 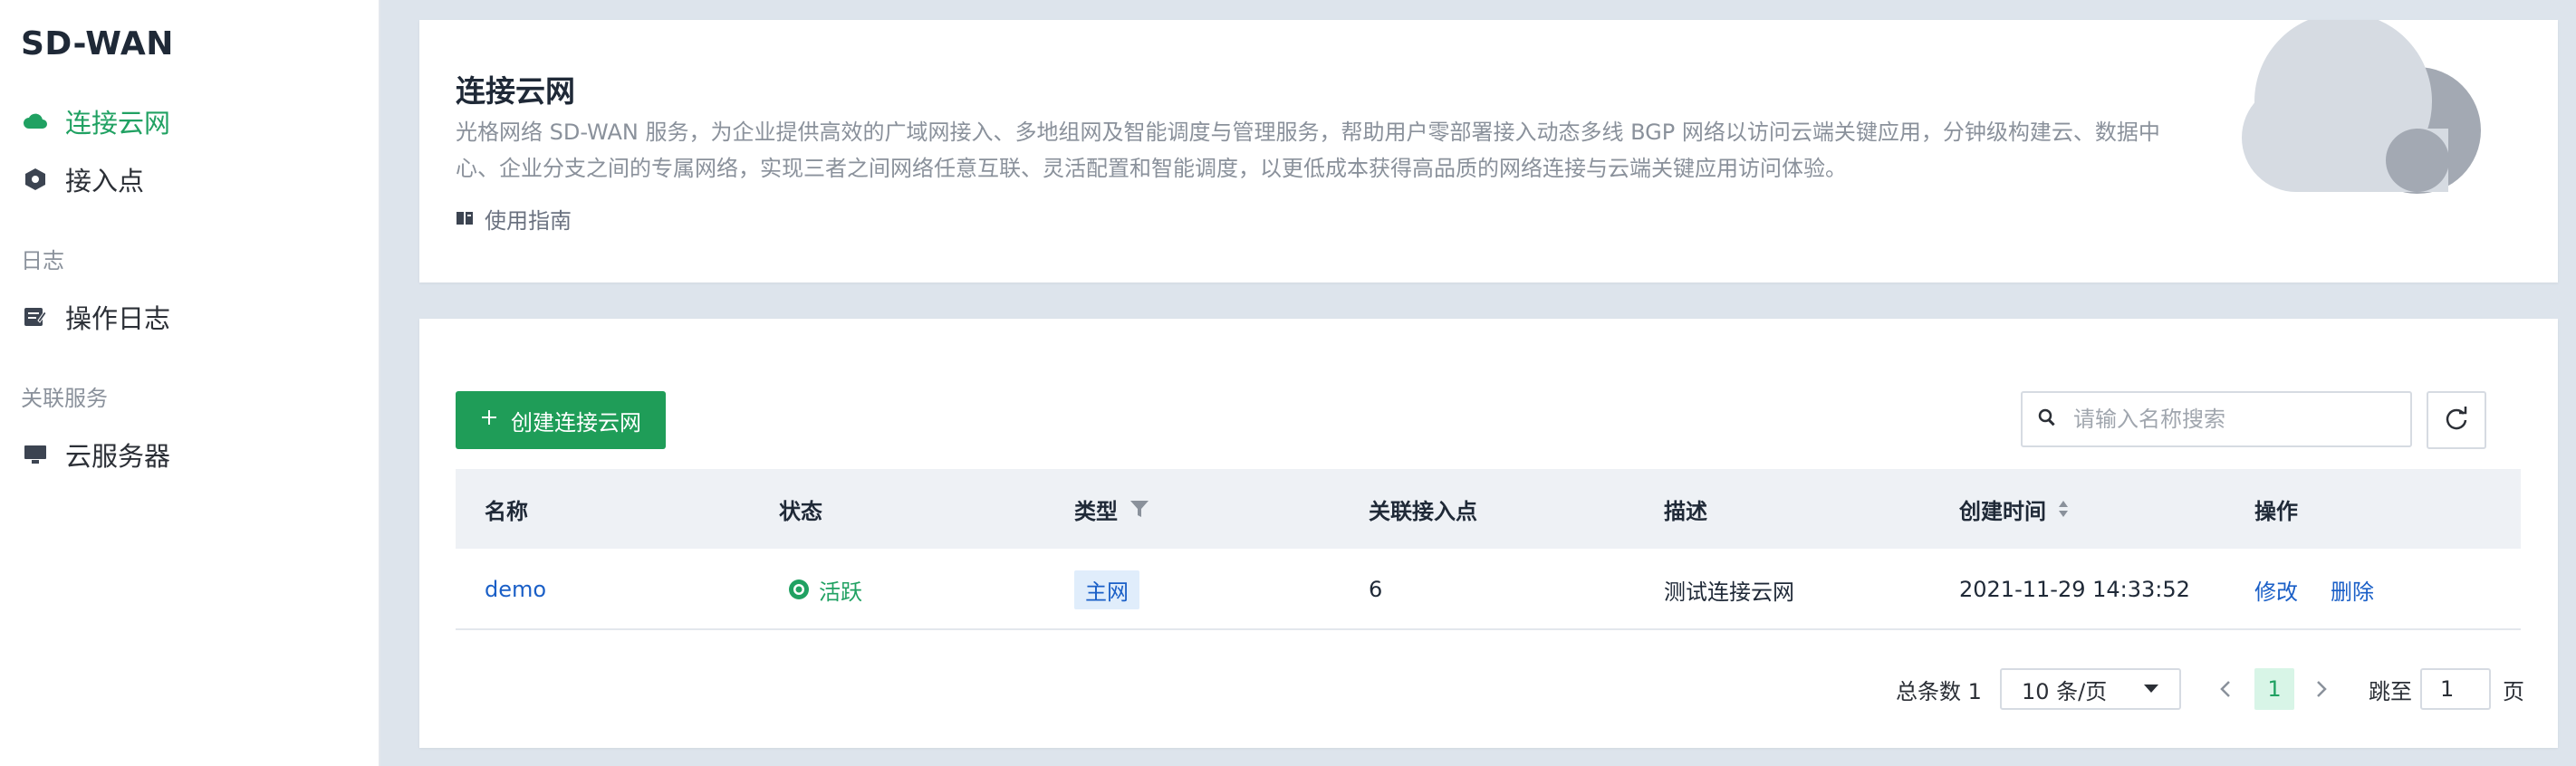 I want to click on column-header-created-at: 创建时间, so click(x=2014, y=509).